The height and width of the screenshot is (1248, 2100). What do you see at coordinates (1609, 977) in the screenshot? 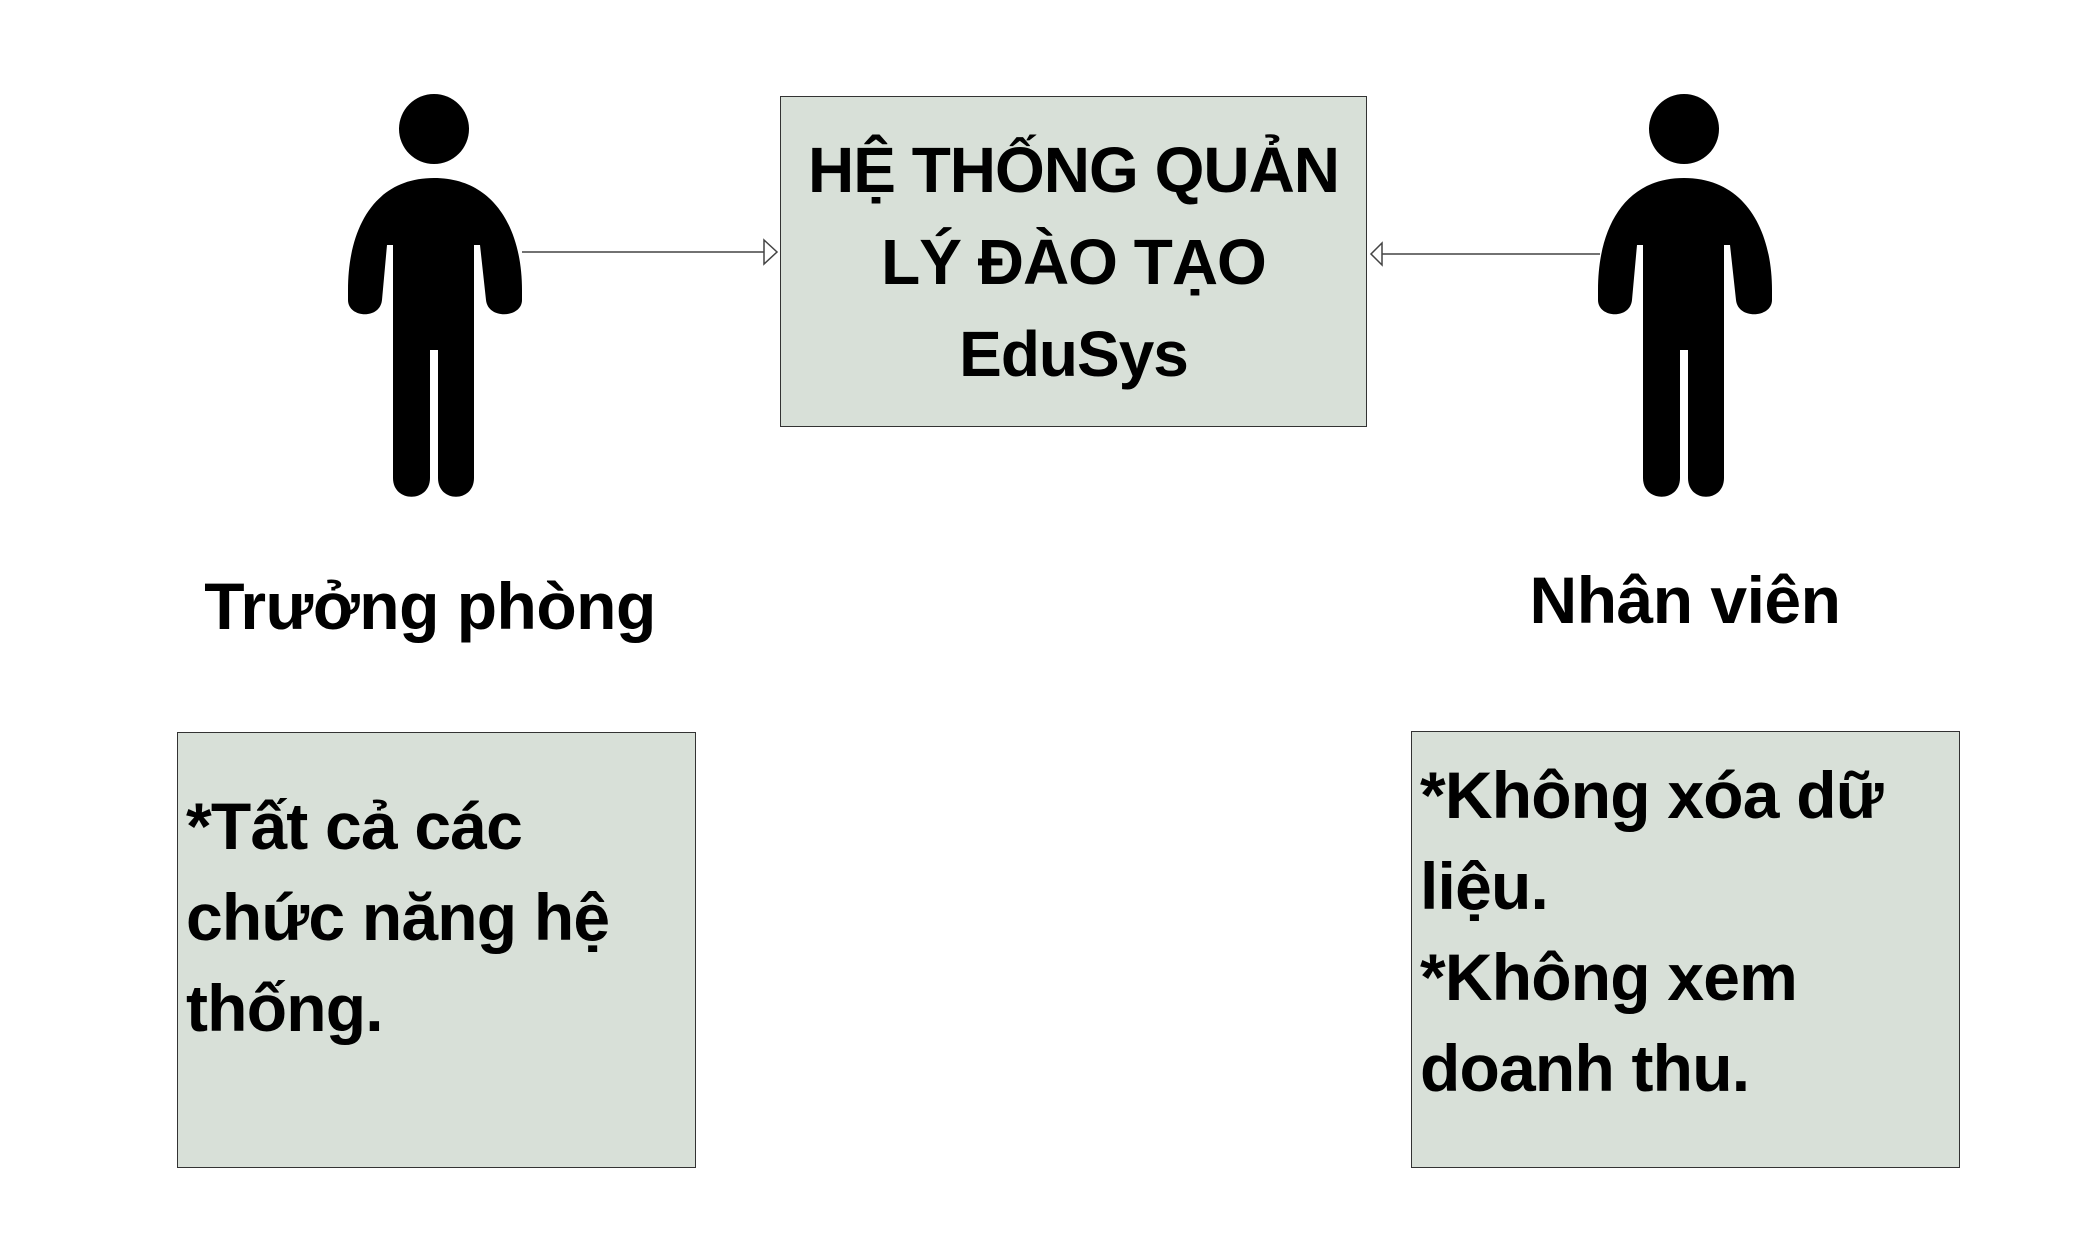
I see `note-line: *Không xem` at bounding box center [1609, 977].